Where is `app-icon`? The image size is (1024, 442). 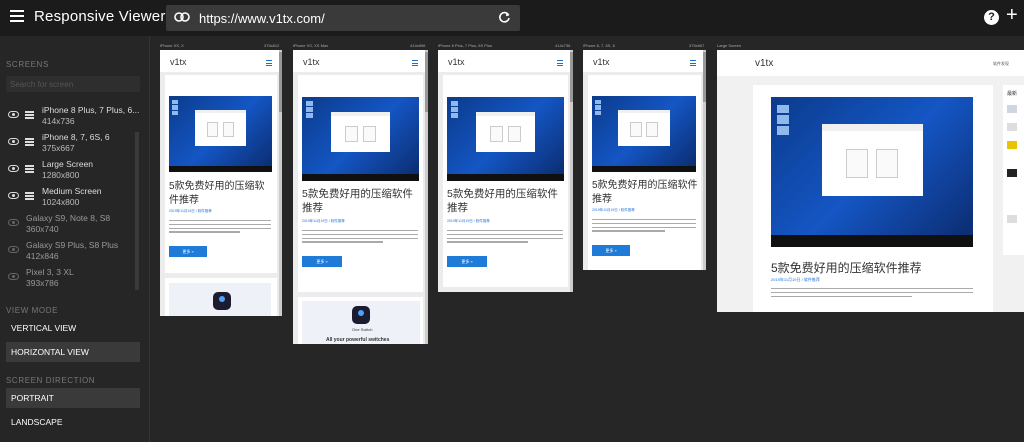
app-icon is located at coordinates (361, 315).